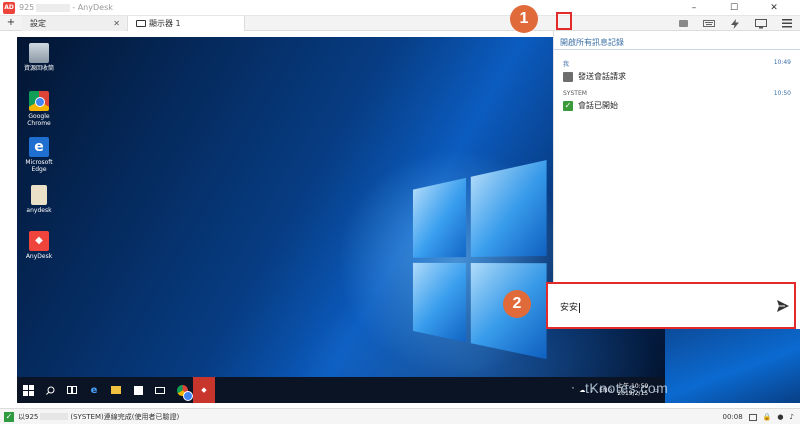  Describe the element at coordinates (38, 23) in the screenshot. I see `tab-settings-label: 設定` at that location.